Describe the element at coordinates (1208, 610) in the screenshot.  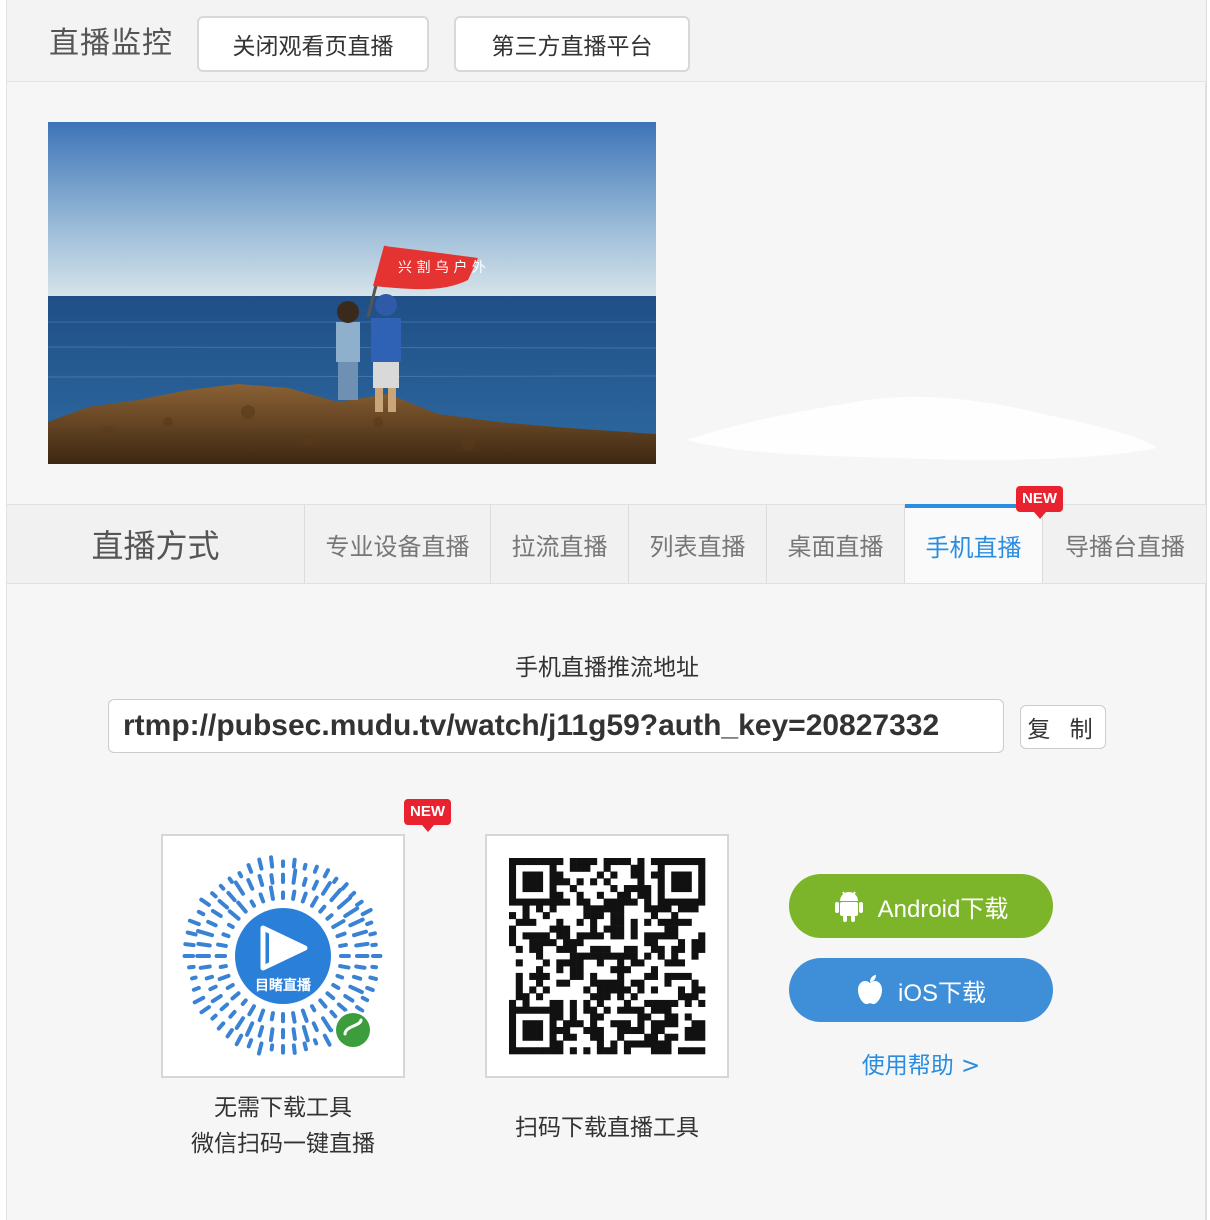
I see `page-edge` at that location.